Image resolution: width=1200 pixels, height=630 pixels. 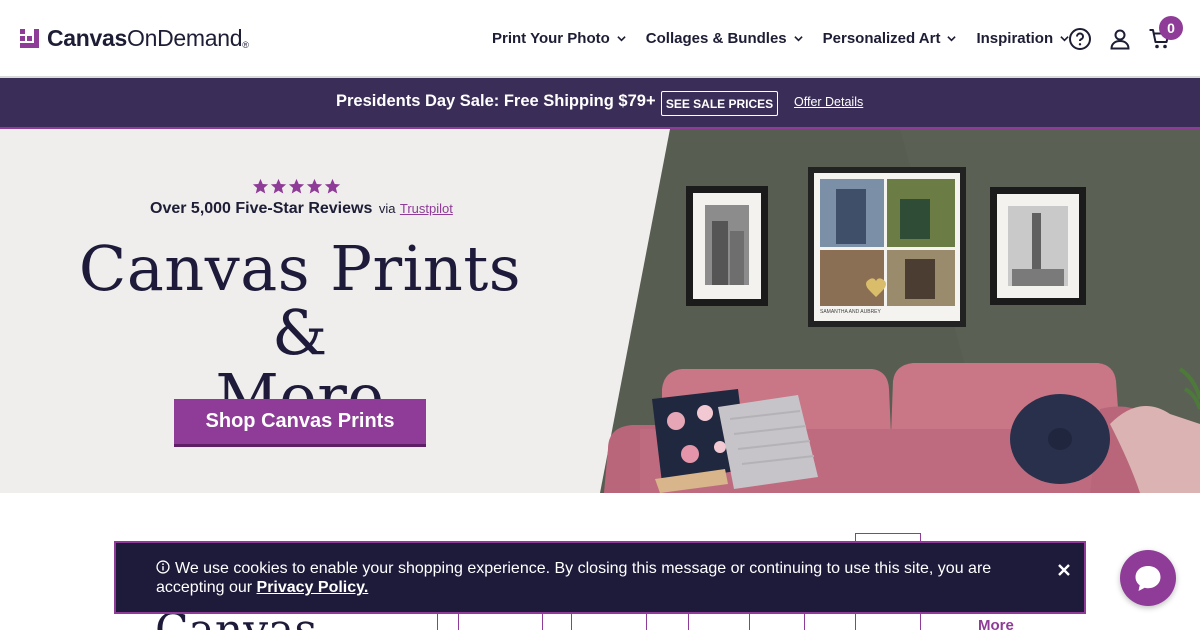 I want to click on collage-caption: SAMANTHA AND AUBREY, so click(x=851, y=312).